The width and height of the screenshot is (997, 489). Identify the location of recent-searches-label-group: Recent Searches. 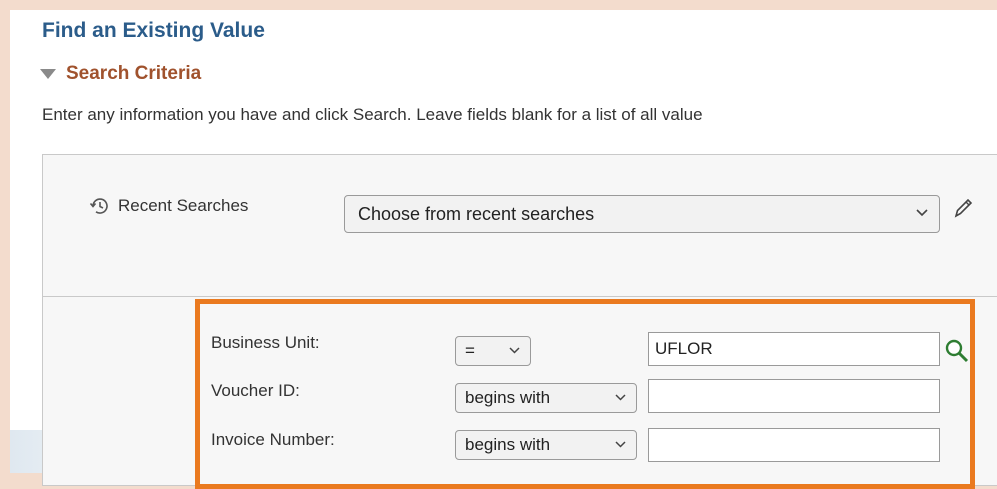
(168, 206).